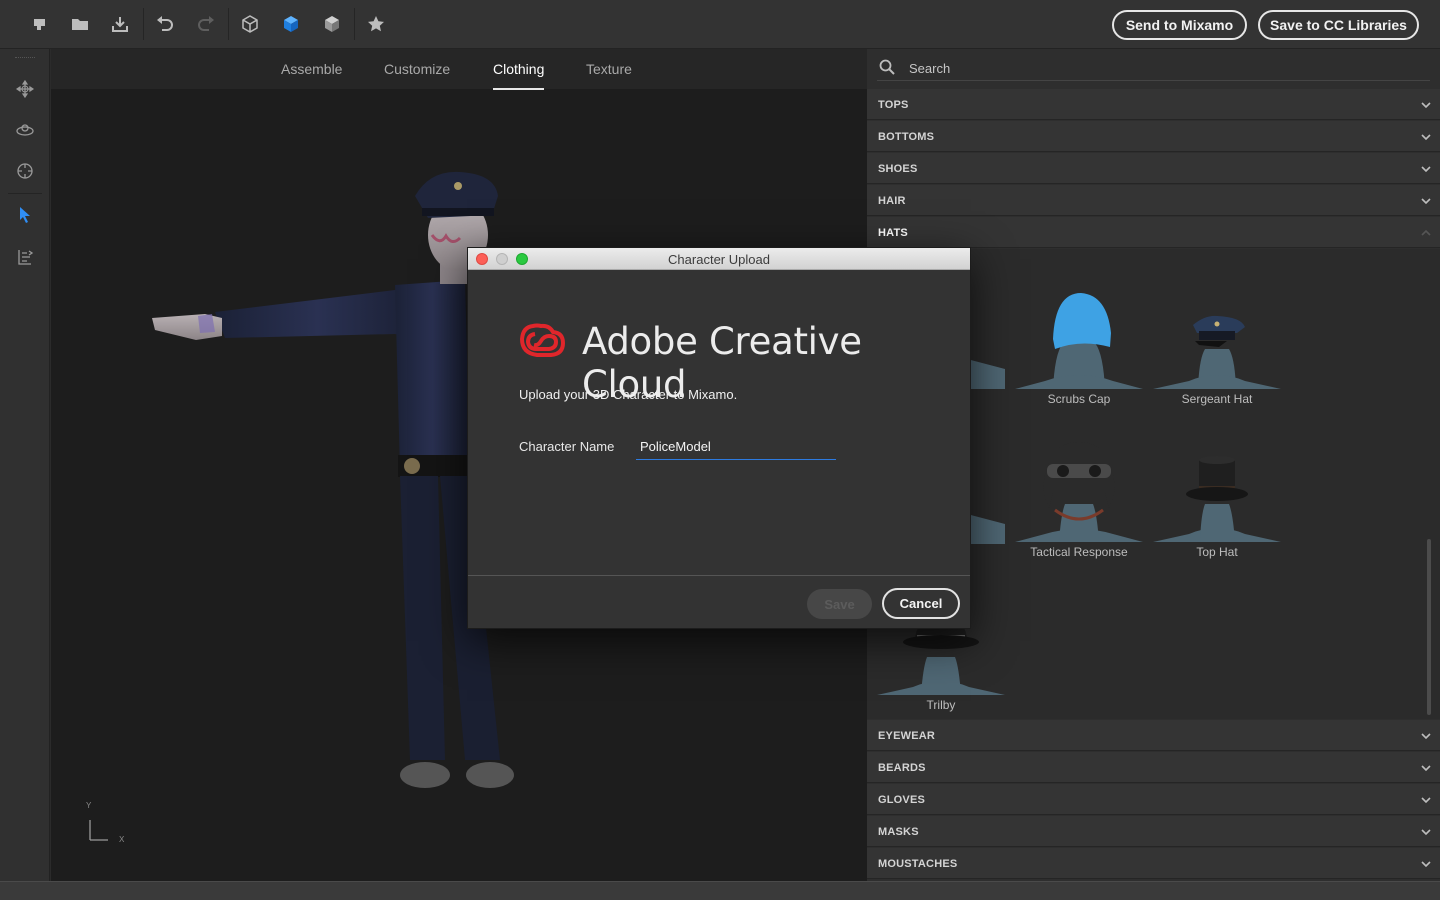 The width and height of the screenshot is (1440, 900). What do you see at coordinates (1079, 399) in the screenshot?
I see `hat-label: Scrubs Cap` at bounding box center [1079, 399].